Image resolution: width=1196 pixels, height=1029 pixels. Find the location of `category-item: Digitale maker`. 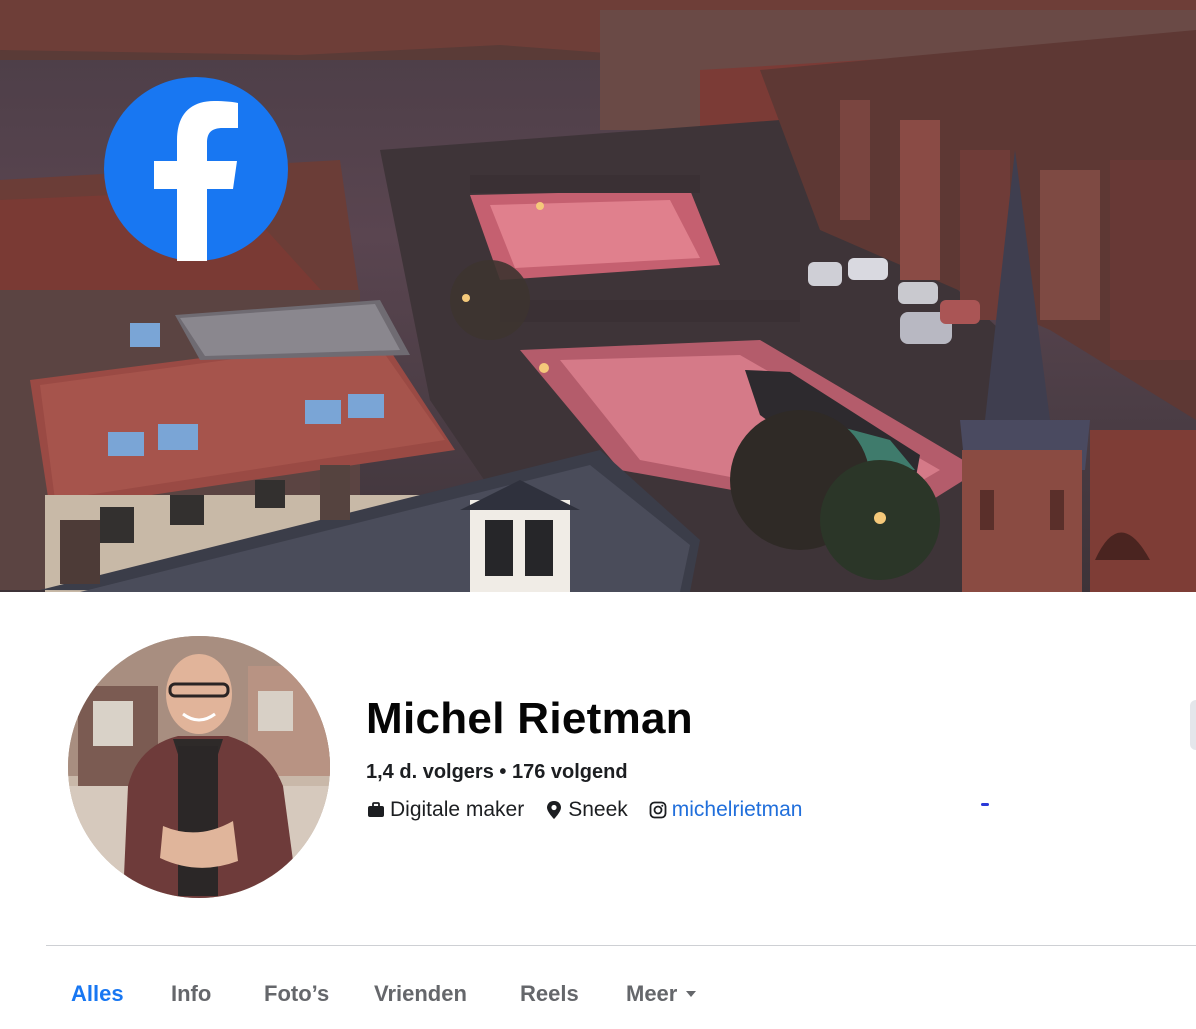

category-item: Digitale maker is located at coordinates (445, 810).